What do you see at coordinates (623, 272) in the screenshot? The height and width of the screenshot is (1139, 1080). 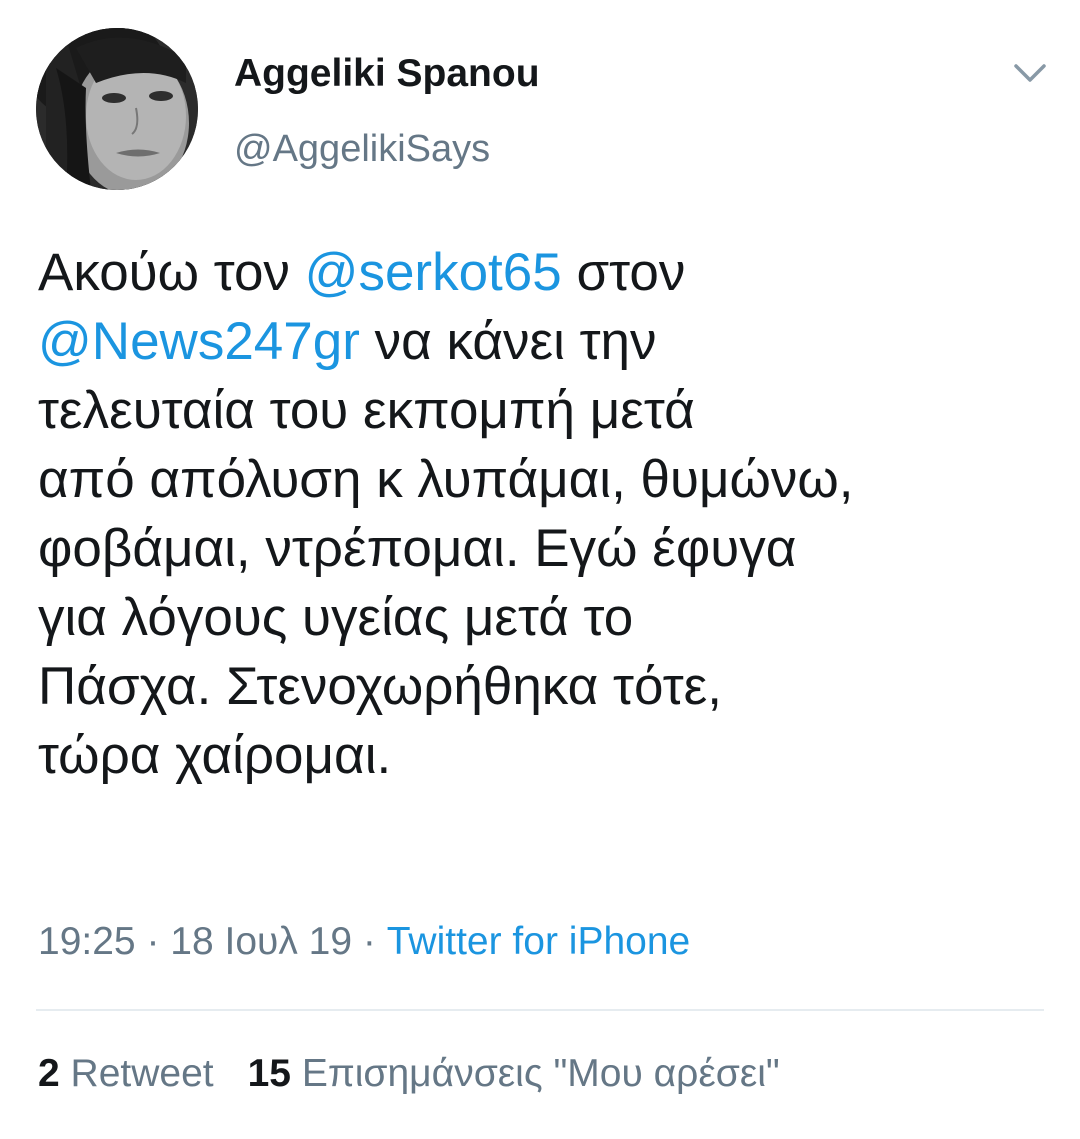 I see `tweet-text-segment: στον` at bounding box center [623, 272].